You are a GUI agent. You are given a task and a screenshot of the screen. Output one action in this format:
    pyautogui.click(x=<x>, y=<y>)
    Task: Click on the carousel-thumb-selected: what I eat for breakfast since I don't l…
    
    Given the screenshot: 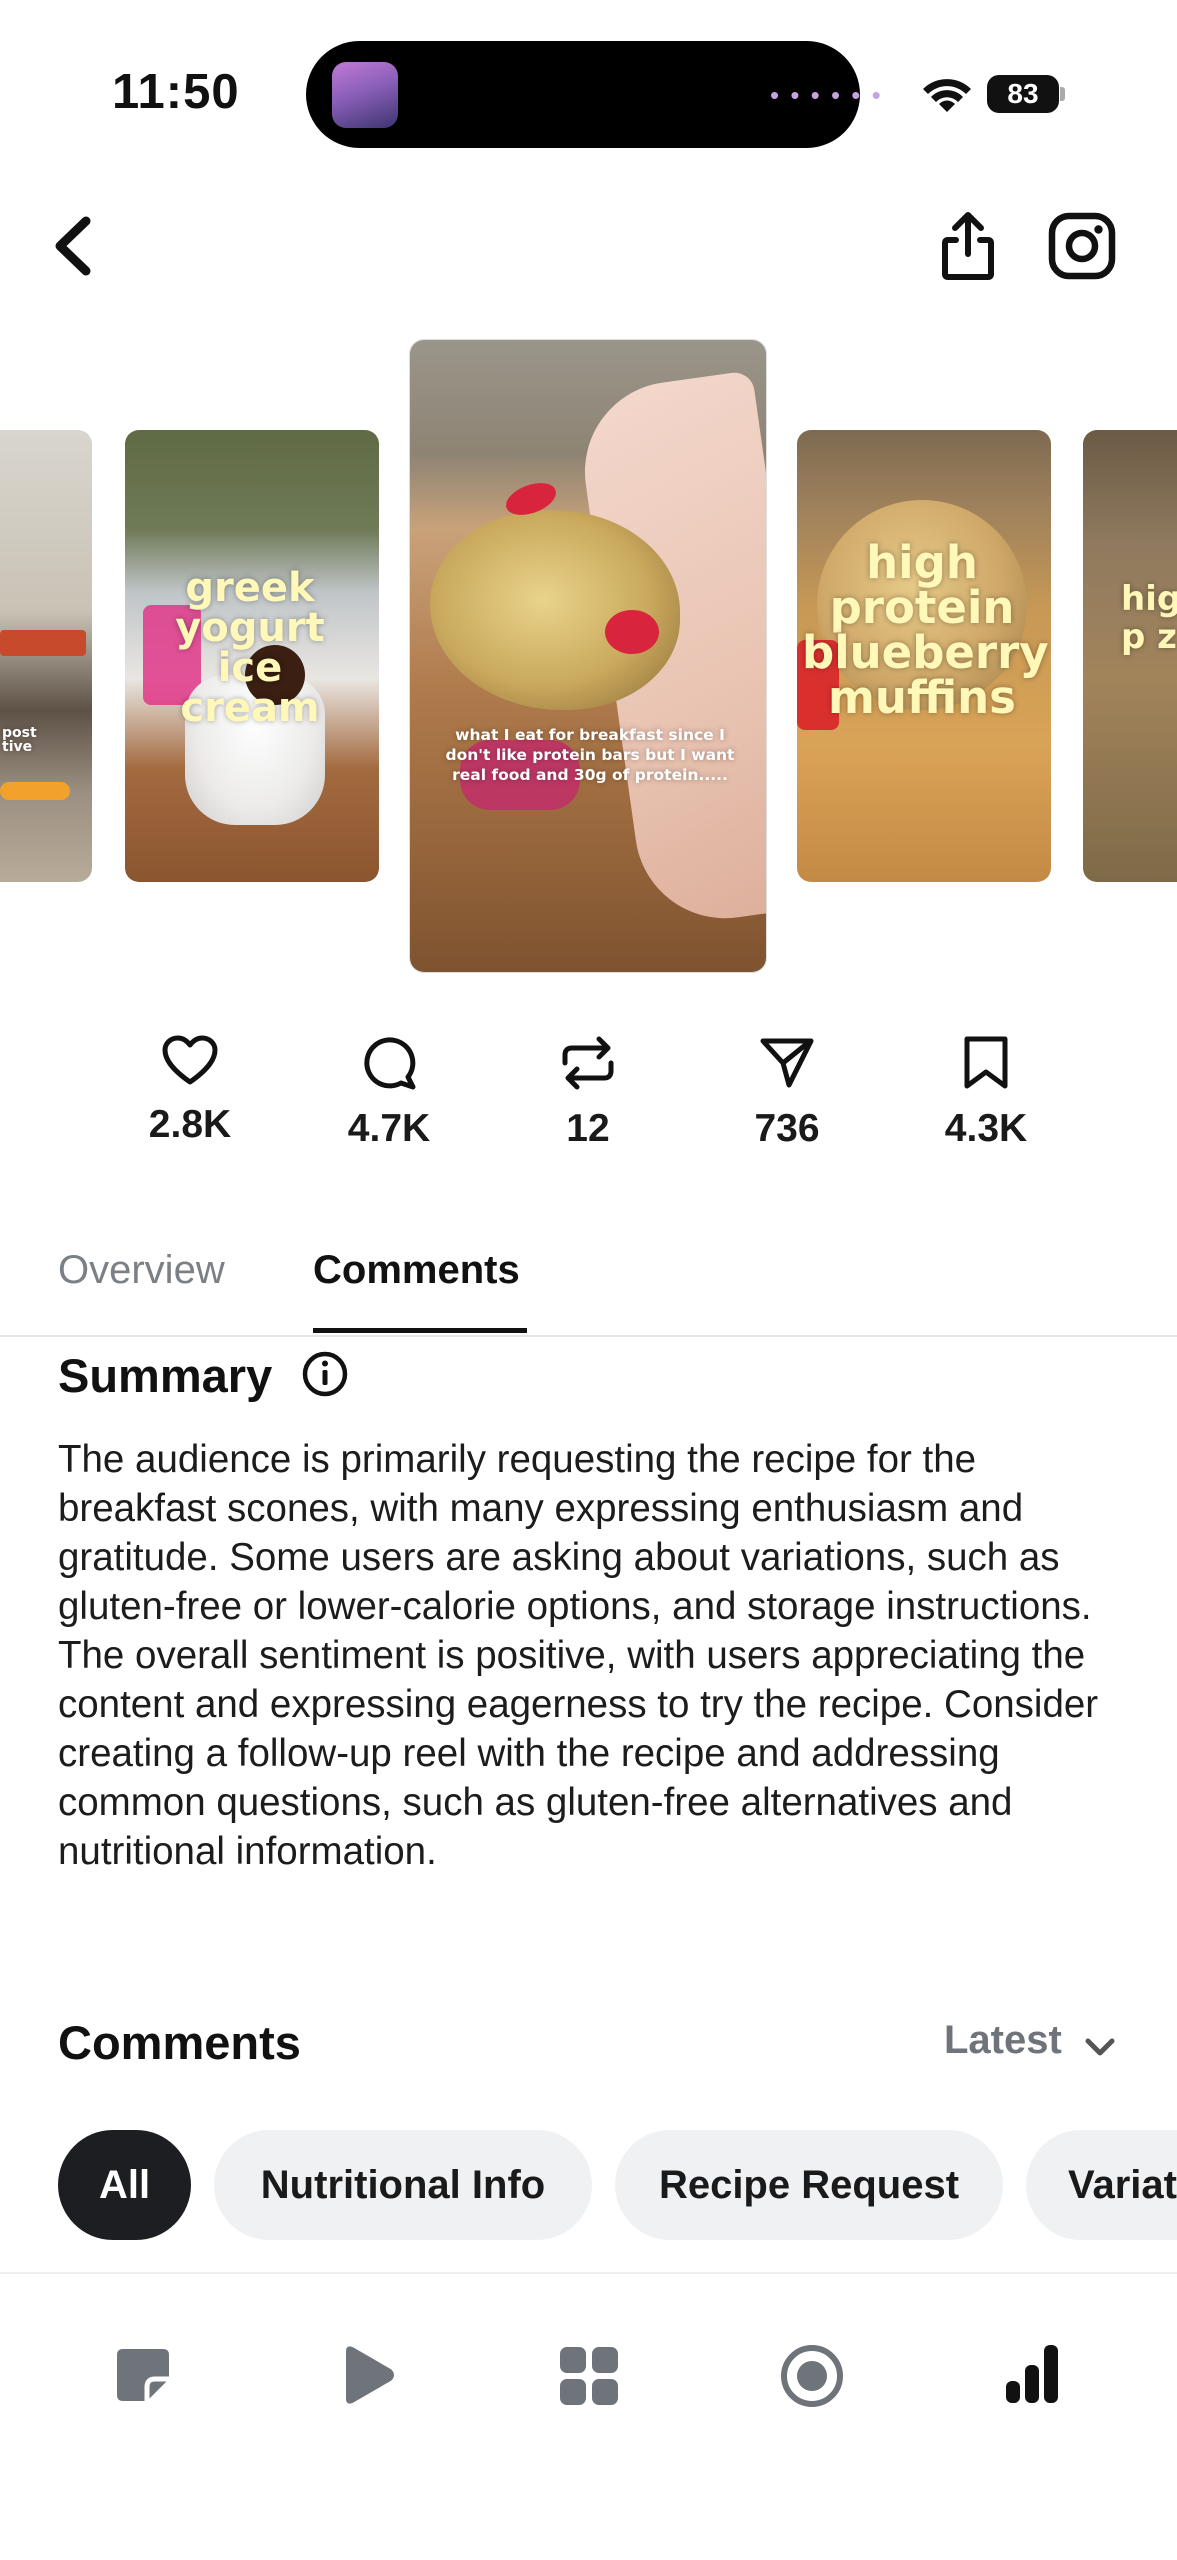 What is the action you would take?
    pyautogui.click(x=588, y=656)
    